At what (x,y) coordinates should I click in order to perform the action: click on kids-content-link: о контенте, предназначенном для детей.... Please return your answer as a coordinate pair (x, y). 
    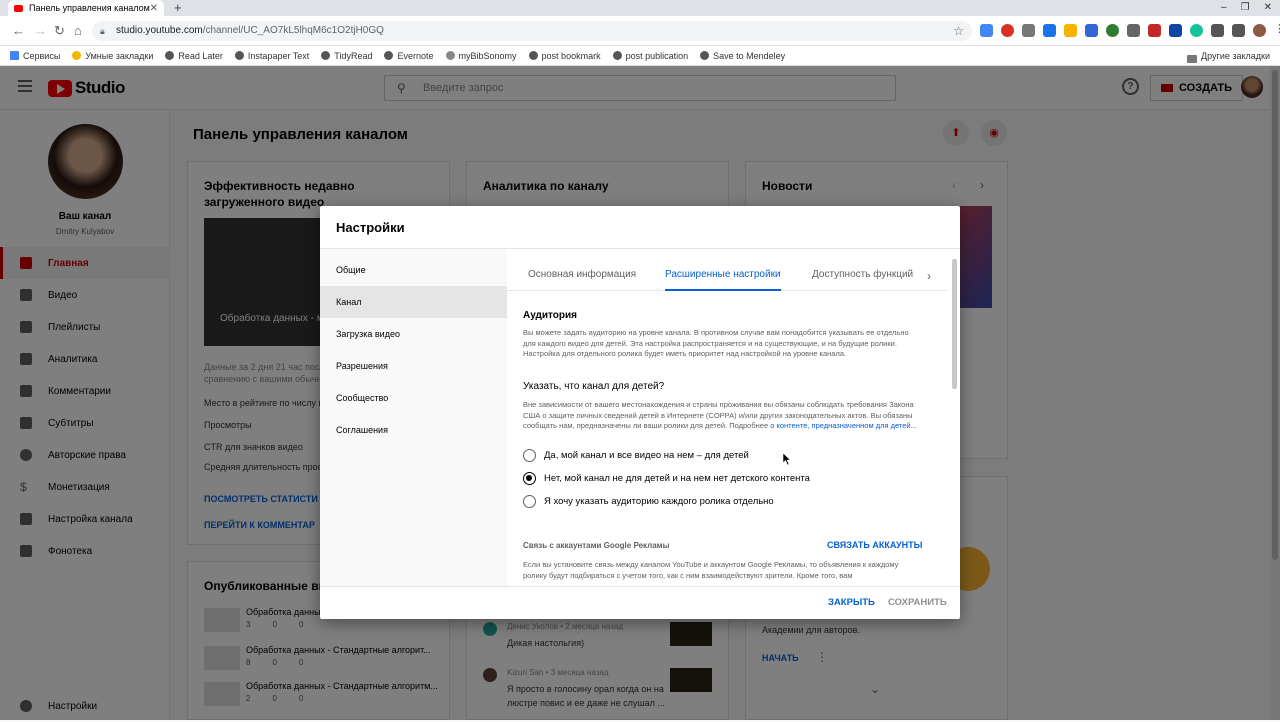
    Looking at the image, I should click on (843, 425).